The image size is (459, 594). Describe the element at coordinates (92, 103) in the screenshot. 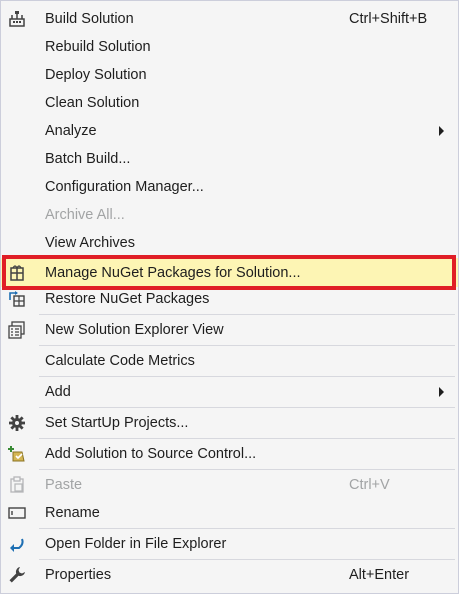

I see `menu-item-label: Clean Solution` at that location.